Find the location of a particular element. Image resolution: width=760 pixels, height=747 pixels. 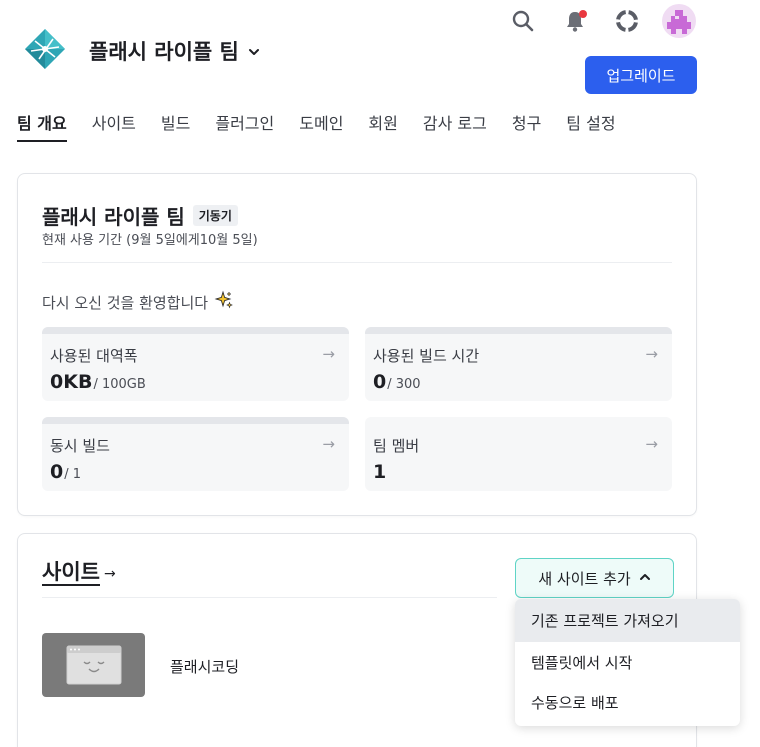

search-icon is located at coordinates (523, 21).